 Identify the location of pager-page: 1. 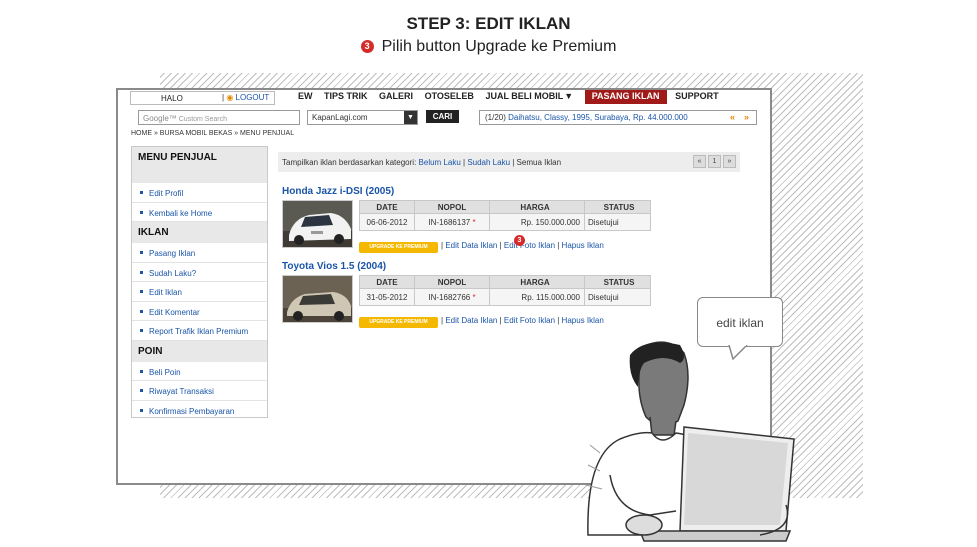
(714, 161).